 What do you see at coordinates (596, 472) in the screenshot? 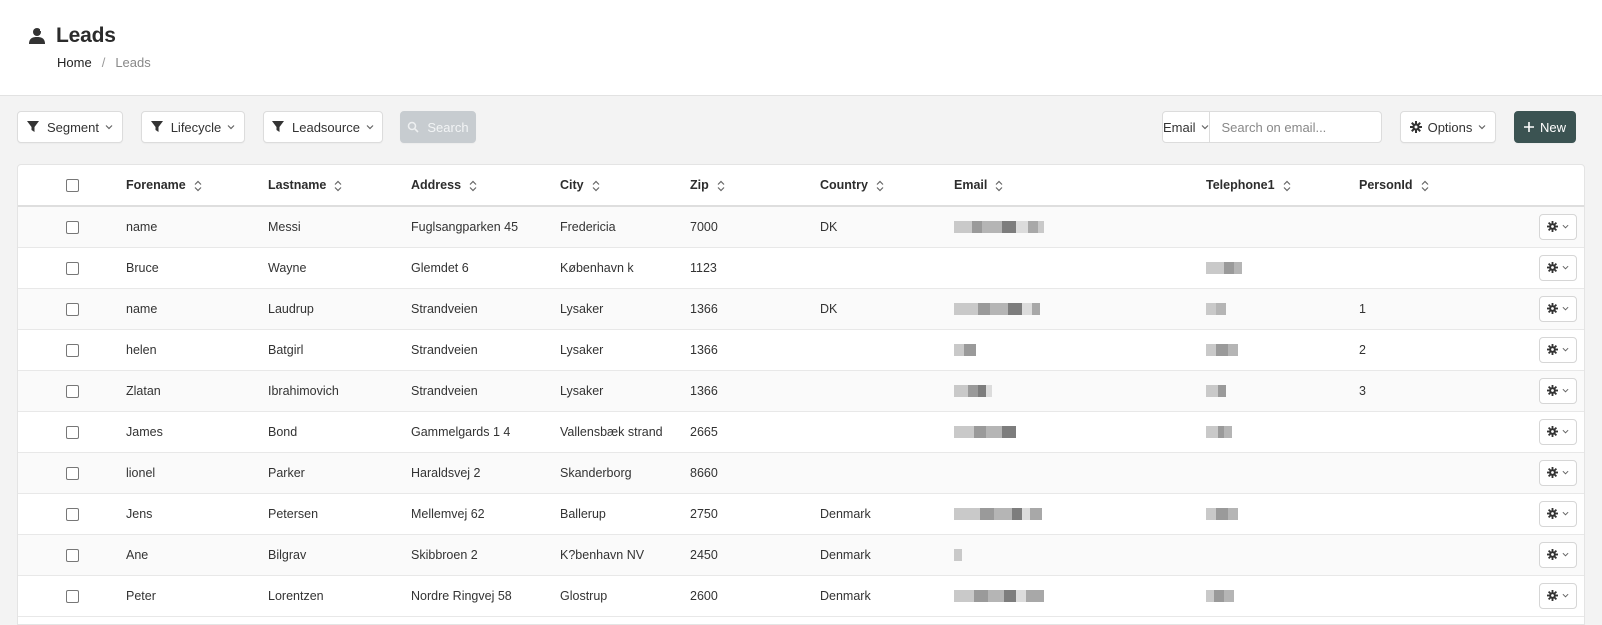
I see `cell-city: Skanderborg` at bounding box center [596, 472].